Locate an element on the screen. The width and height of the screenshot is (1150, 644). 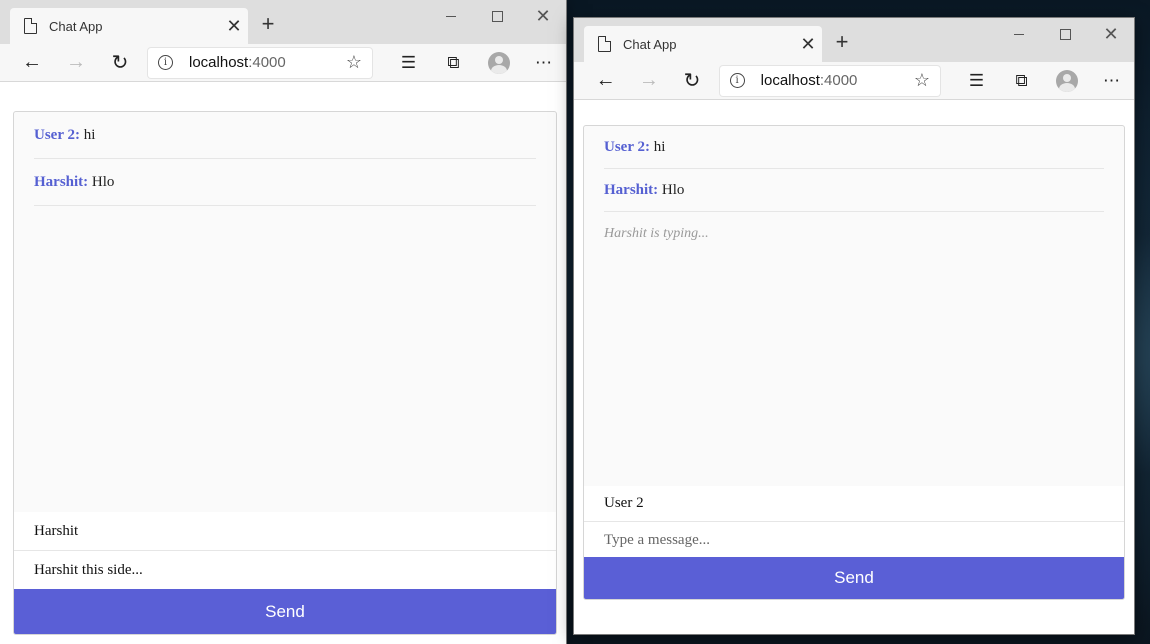
message-list: User 2: hi Harshit: Hlo is located at coordinates (285, 159).